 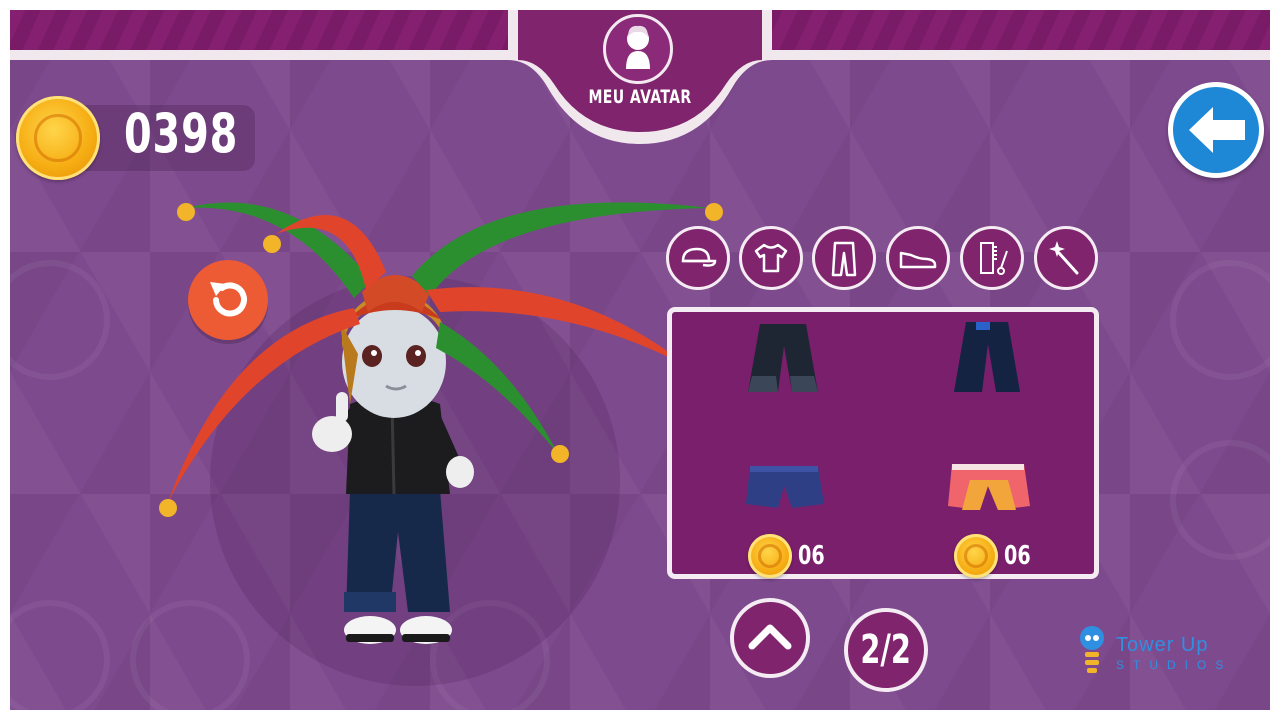 What do you see at coordinates (883, 443) in the screenshot?
I see `items-panel: 06 06` at bounding box center [883, 443].